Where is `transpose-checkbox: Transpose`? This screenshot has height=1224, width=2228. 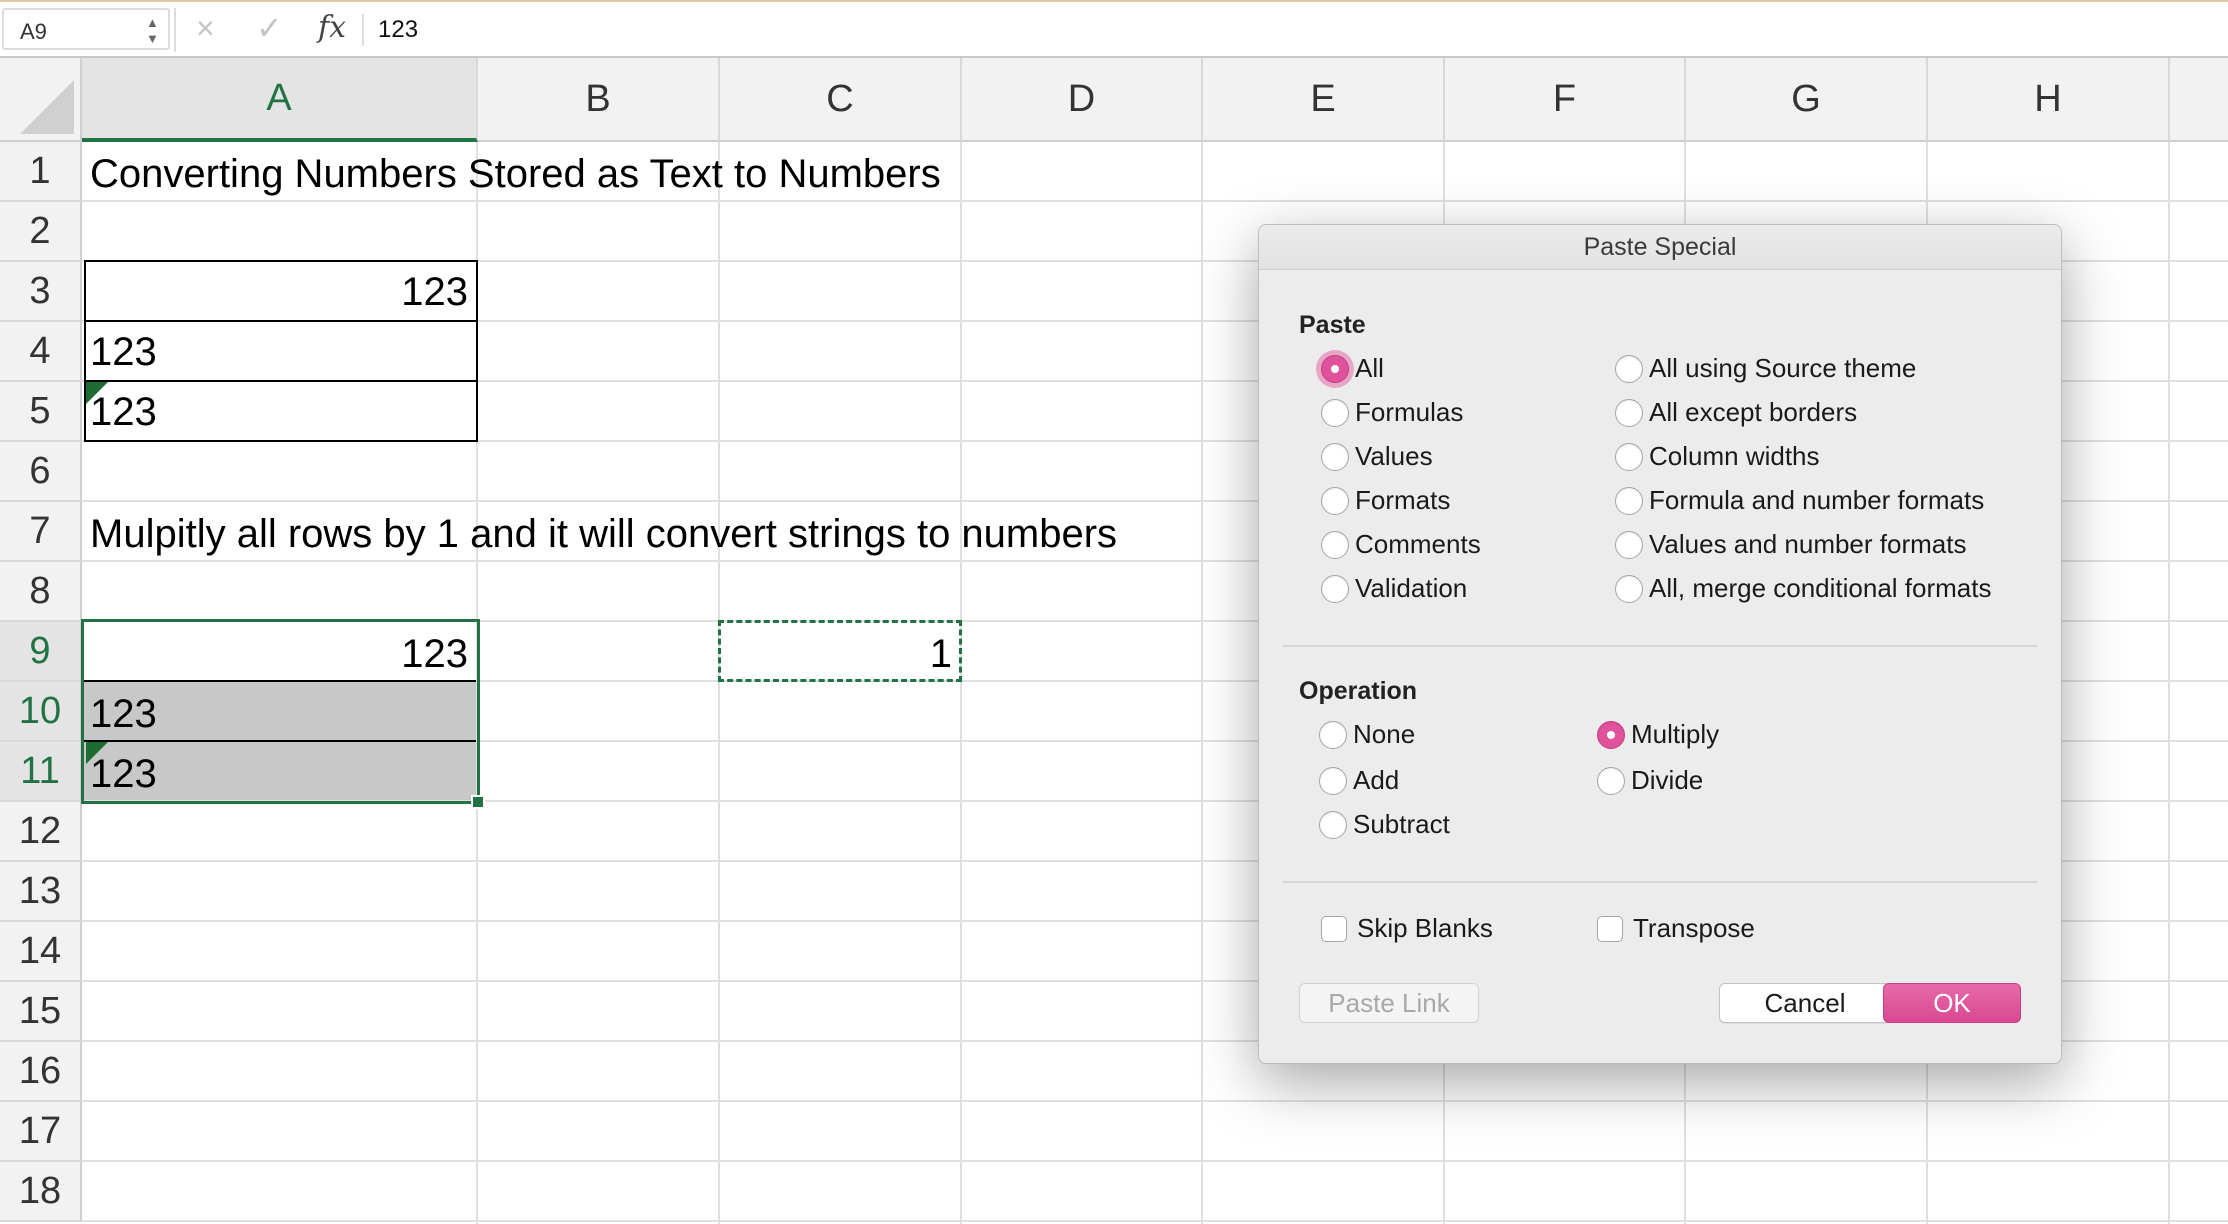
transpose-checkbox: Transpose is located at coordinates (1676, 928).